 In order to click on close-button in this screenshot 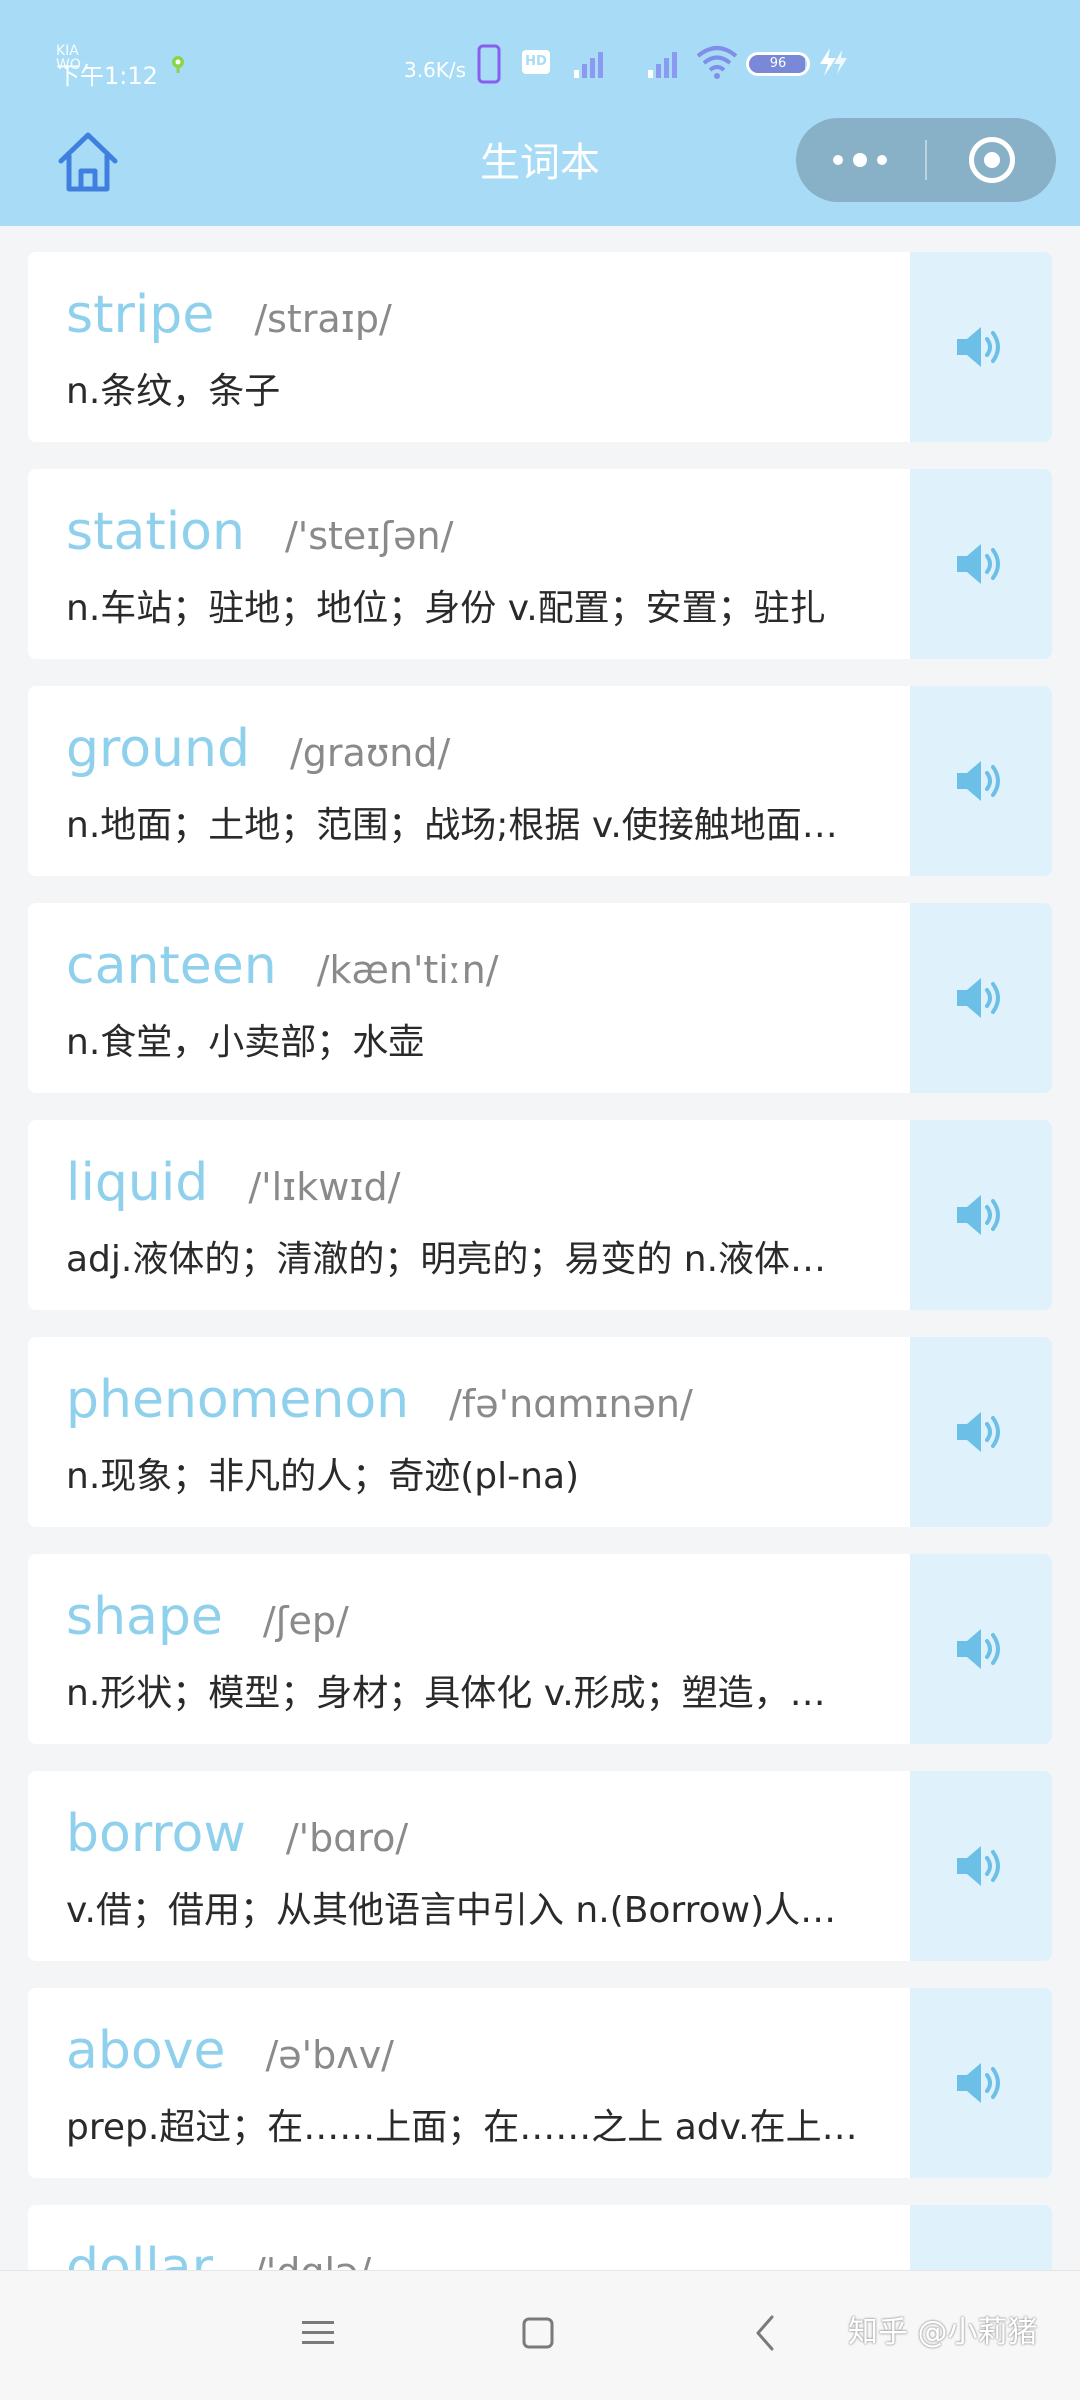, I will do `click(992, 160)`.